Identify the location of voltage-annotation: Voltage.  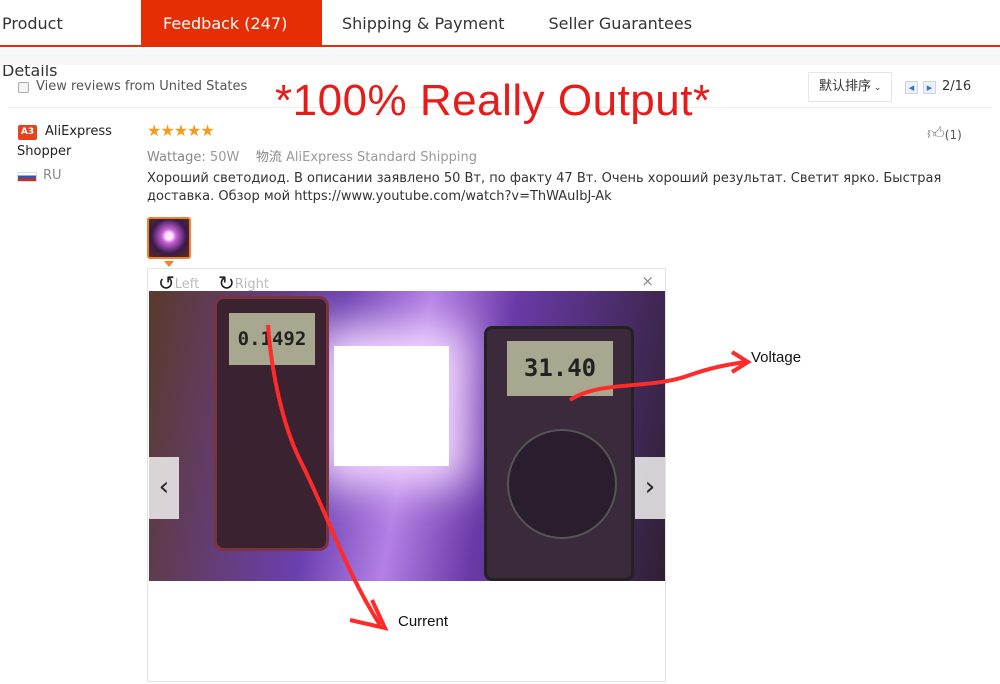
(776, 357).